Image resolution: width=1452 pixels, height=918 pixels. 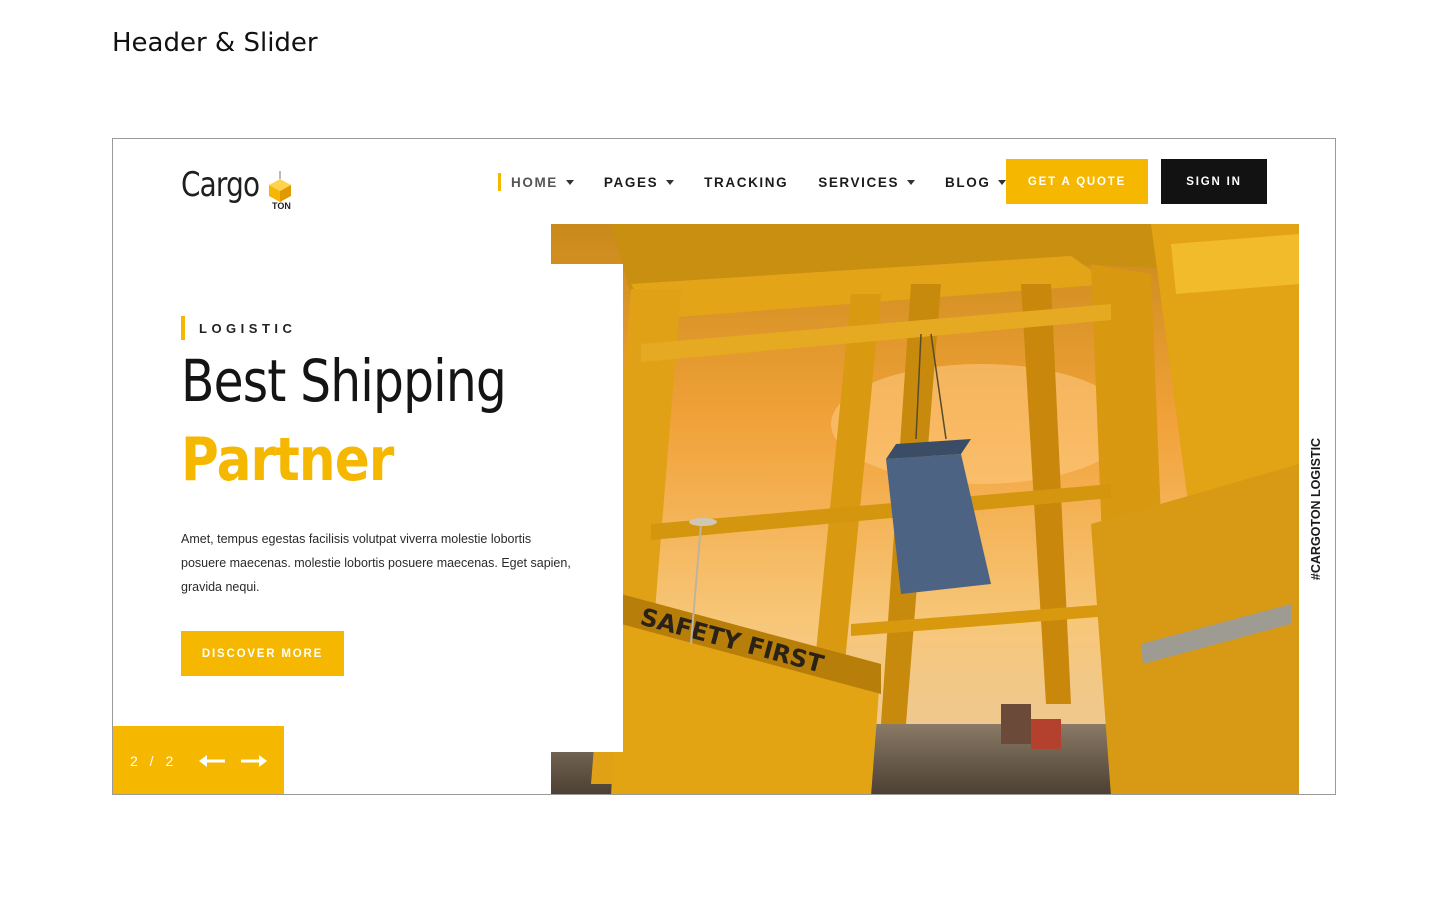 I want to click on eyebrow-bar, so click(x=183, y=328).